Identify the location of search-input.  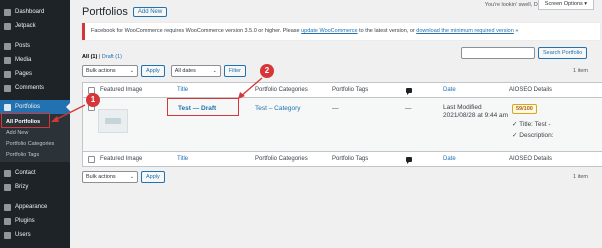
(498, 53).